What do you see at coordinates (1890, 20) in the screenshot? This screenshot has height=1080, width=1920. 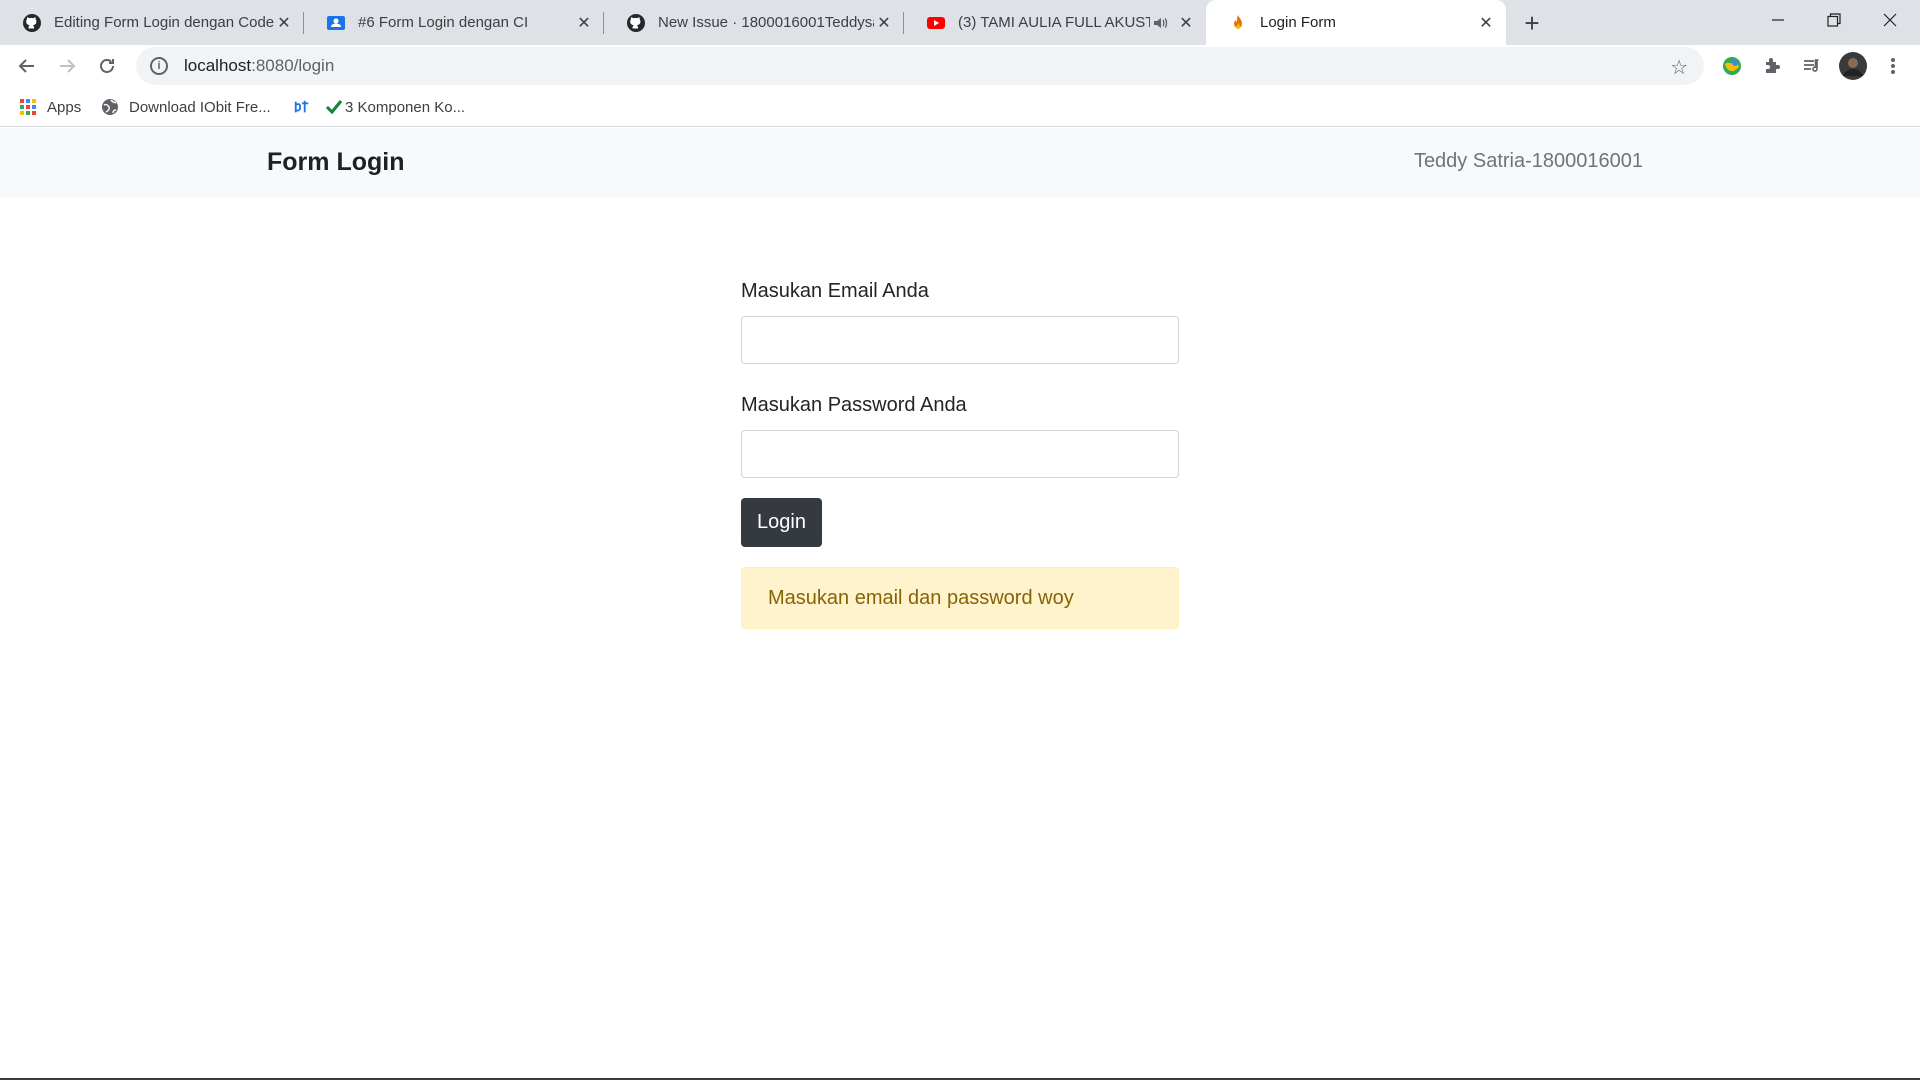 I see `window-close-icon` at bounding box center [1890, 20].